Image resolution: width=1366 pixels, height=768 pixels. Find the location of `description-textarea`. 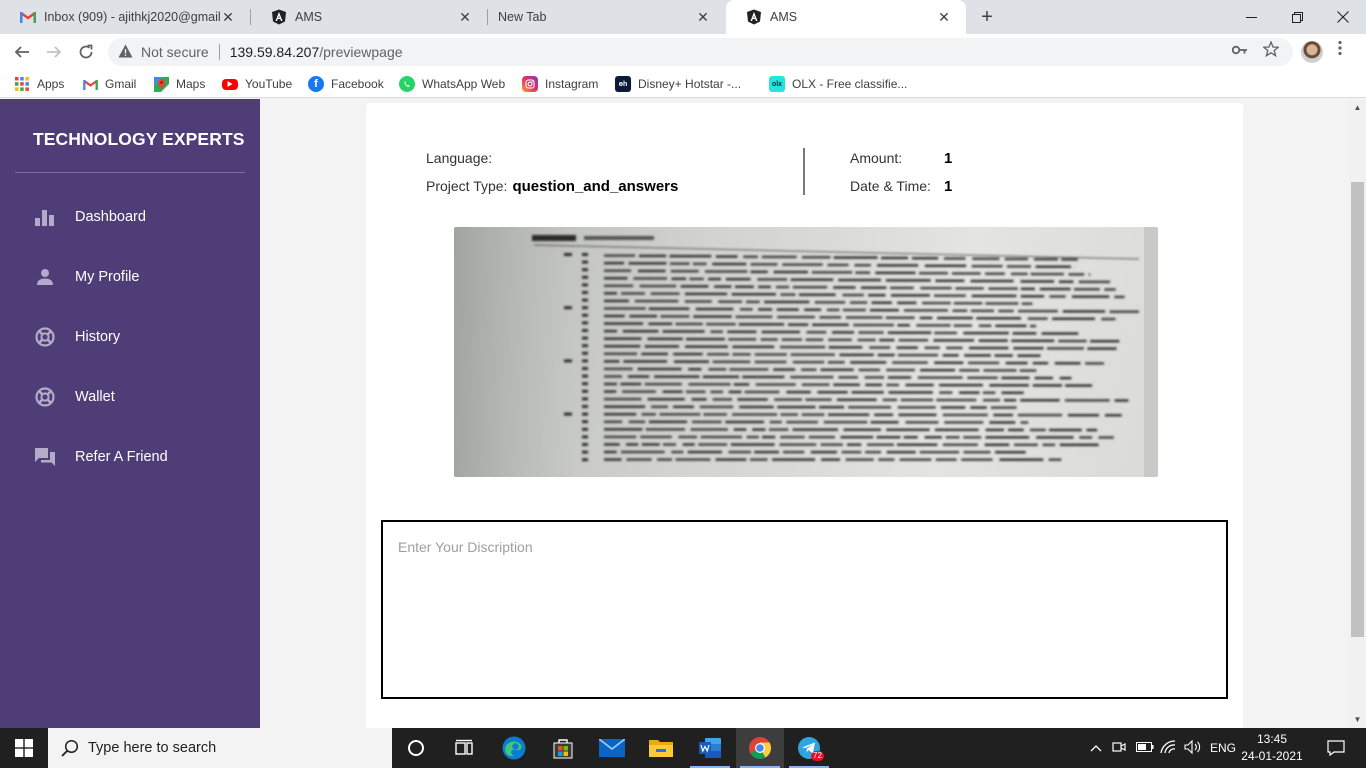

description-textarea is located at coordinates (804, 609).